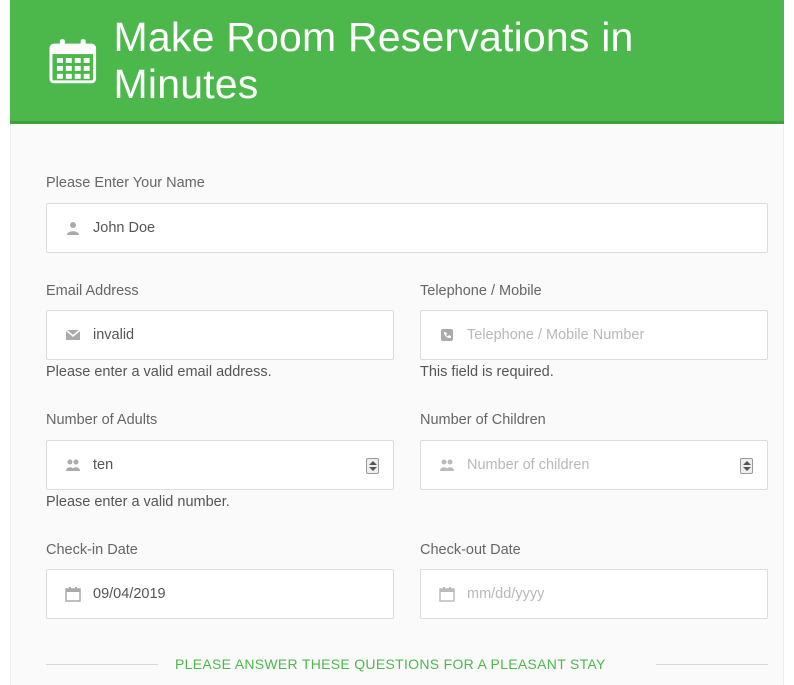 This screenshot has height=685, width=794. Describe the element at coordinates (447, 335) in the screenshot. I see `phone-icon` at that location.